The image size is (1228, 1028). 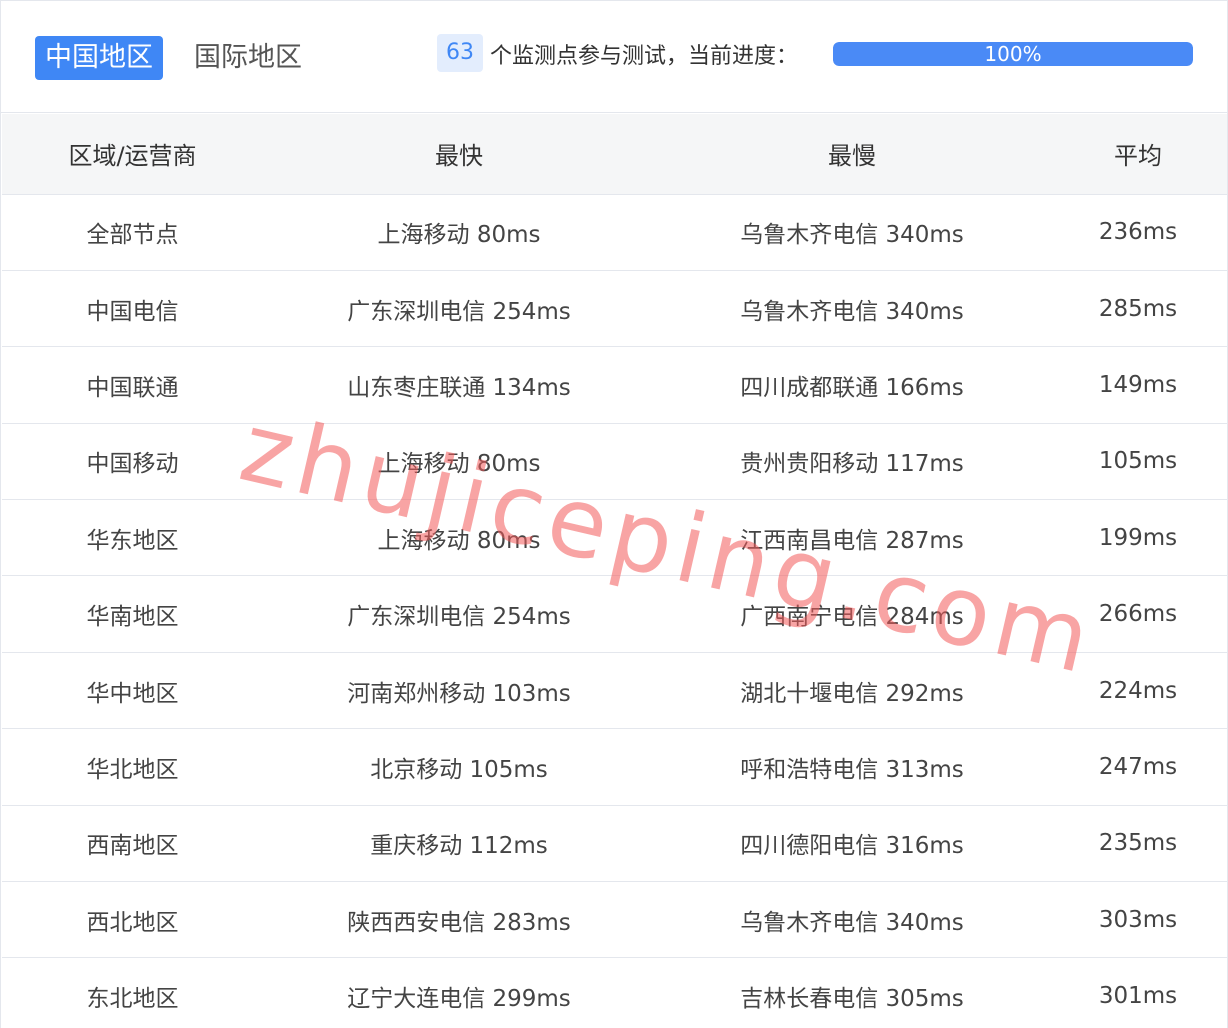 I want to click on table-row: 中国移动 上海移动 80ms 贵州贵阳移动 117ms 105ms, so click(x=614, y=462).